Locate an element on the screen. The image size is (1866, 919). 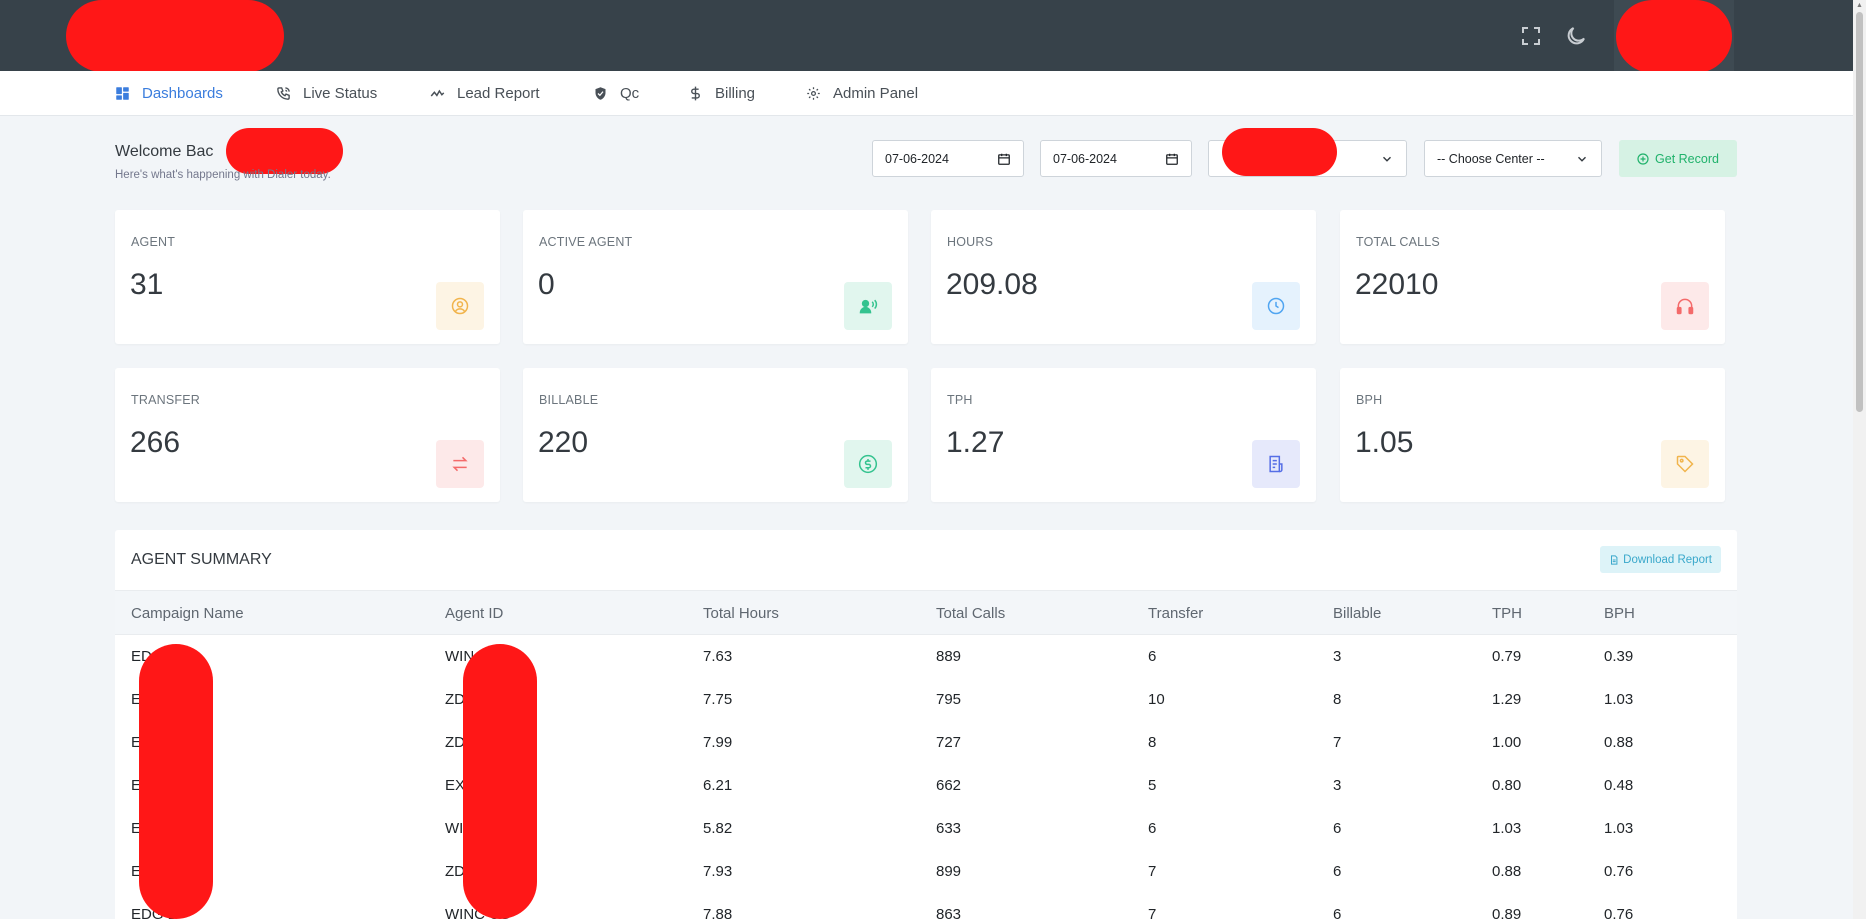
stat-card-tph: TPH 1.27 is located at coordinates (1123, 435).